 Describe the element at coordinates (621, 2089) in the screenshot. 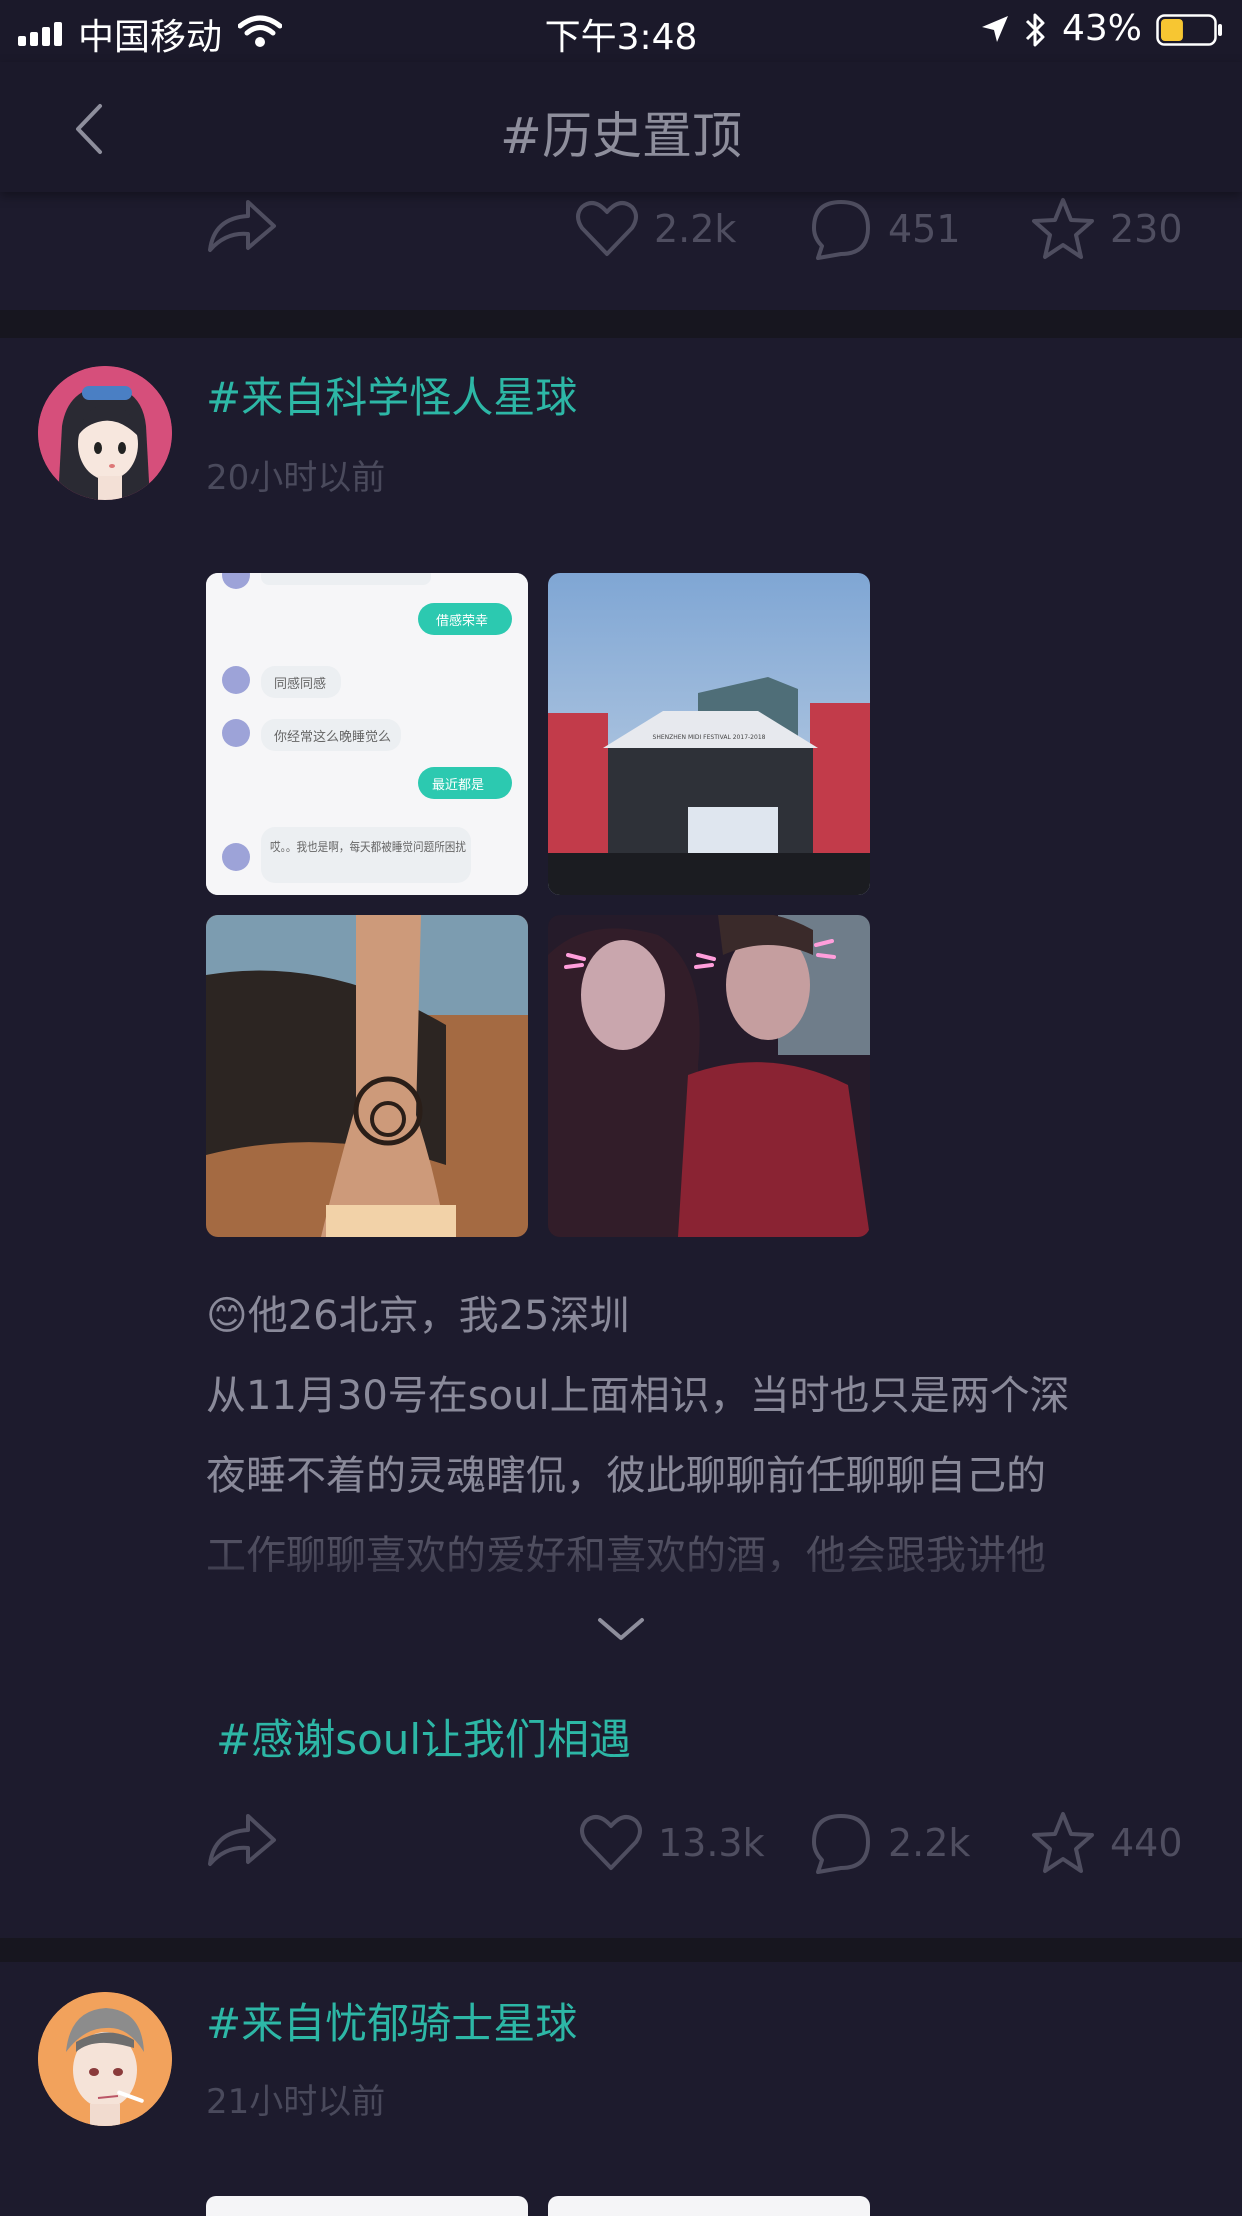

I see `post-card: #来自忧郁骑士星球 21小时以前` at that location.